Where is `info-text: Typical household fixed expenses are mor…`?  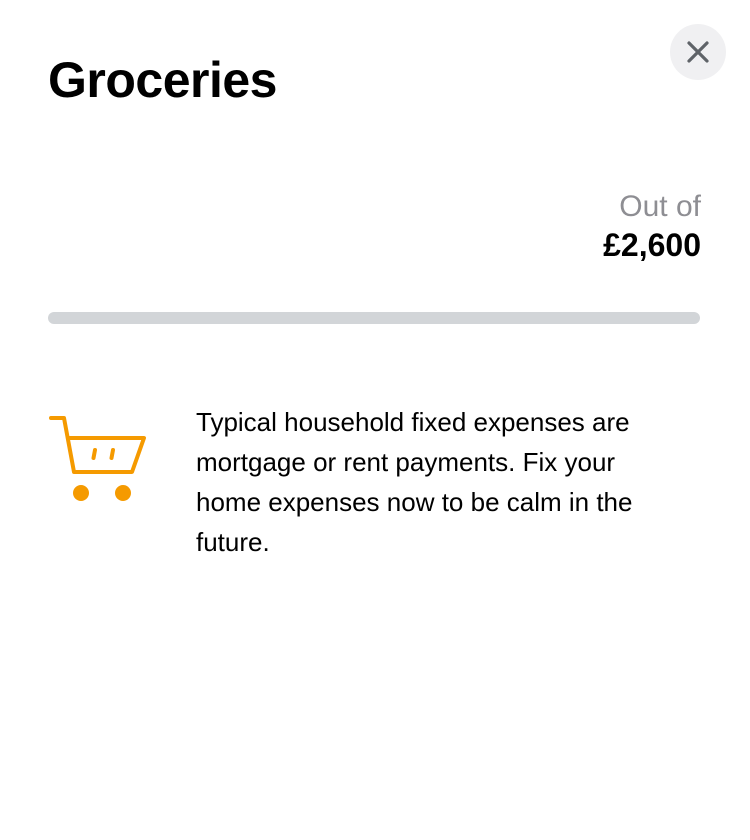 info-text: Typical household fixed expenses are mor… is located at coordinates (414, 482).